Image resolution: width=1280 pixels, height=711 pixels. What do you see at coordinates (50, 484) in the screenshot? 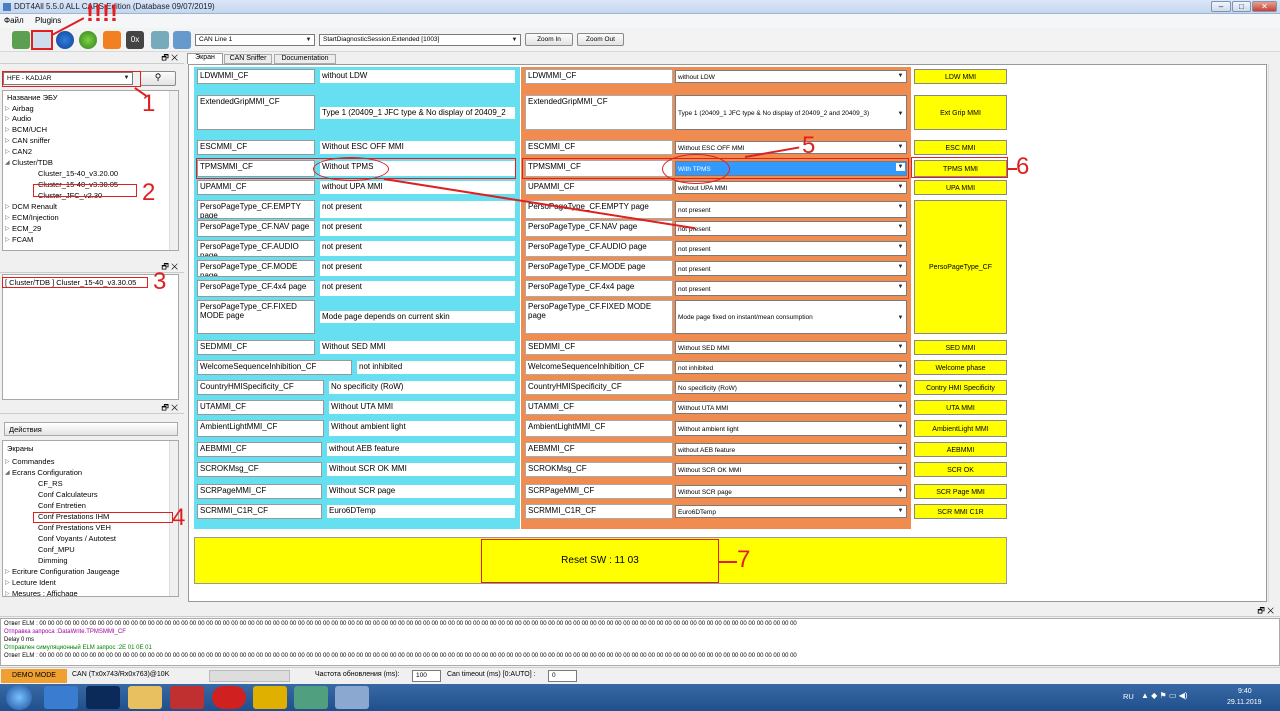
I see `screens-tree-item: CF_RS` at bounding box center [50, 484].